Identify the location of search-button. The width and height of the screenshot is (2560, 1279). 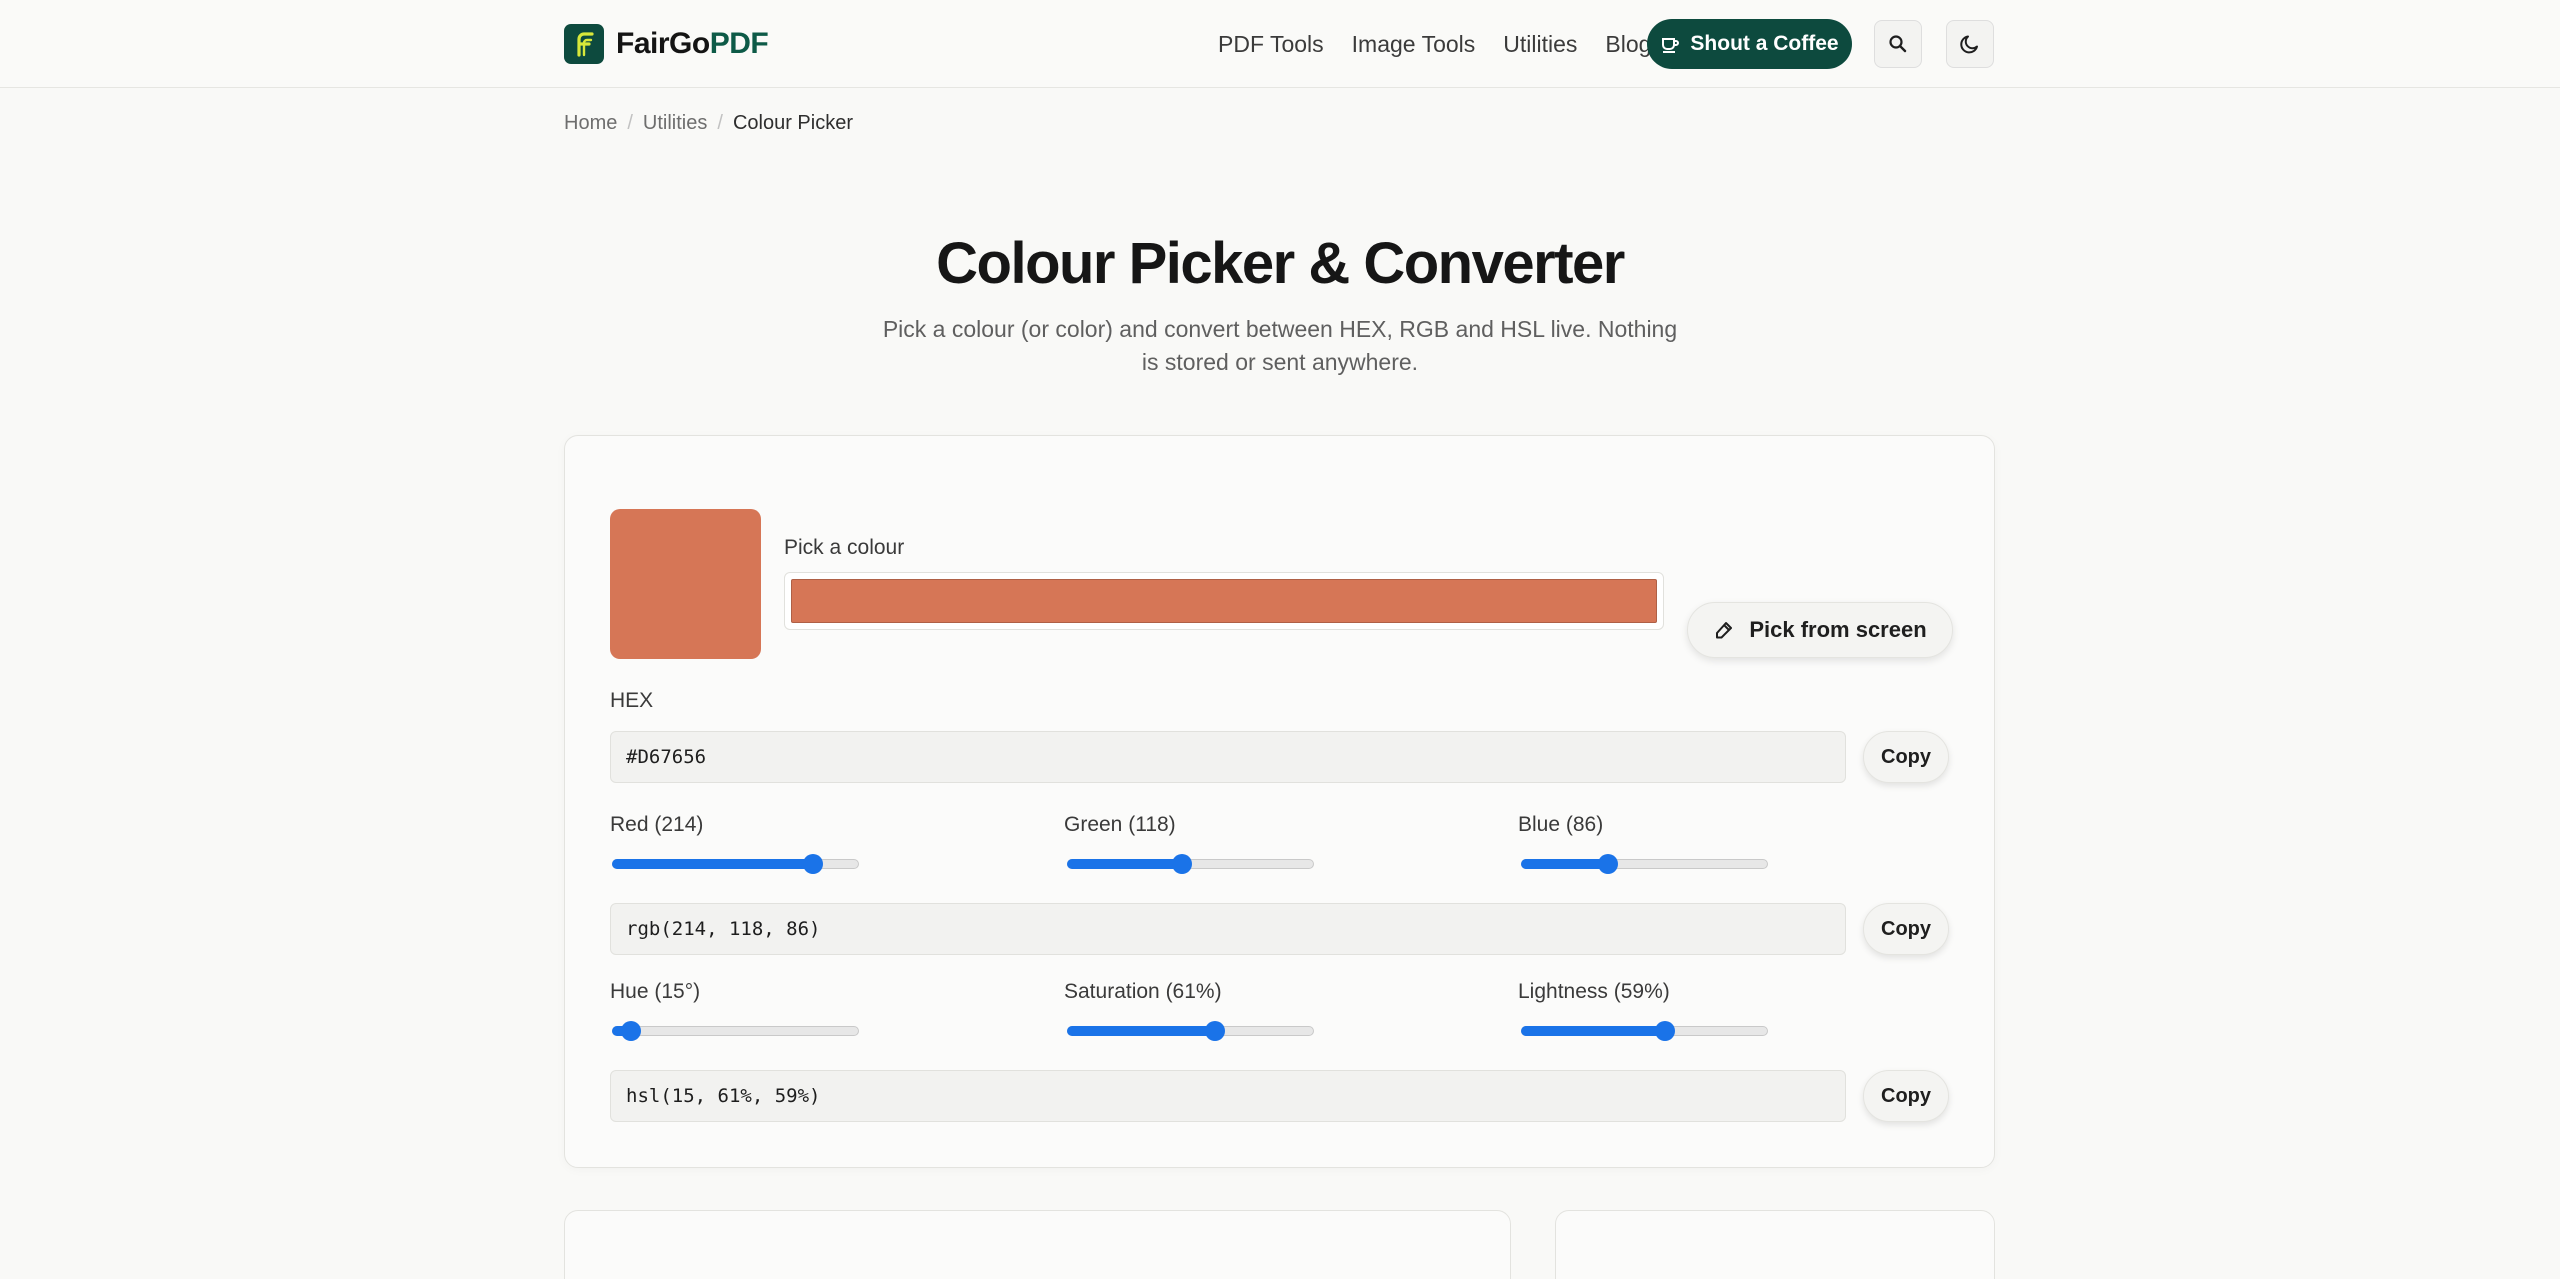
(1898, 44).